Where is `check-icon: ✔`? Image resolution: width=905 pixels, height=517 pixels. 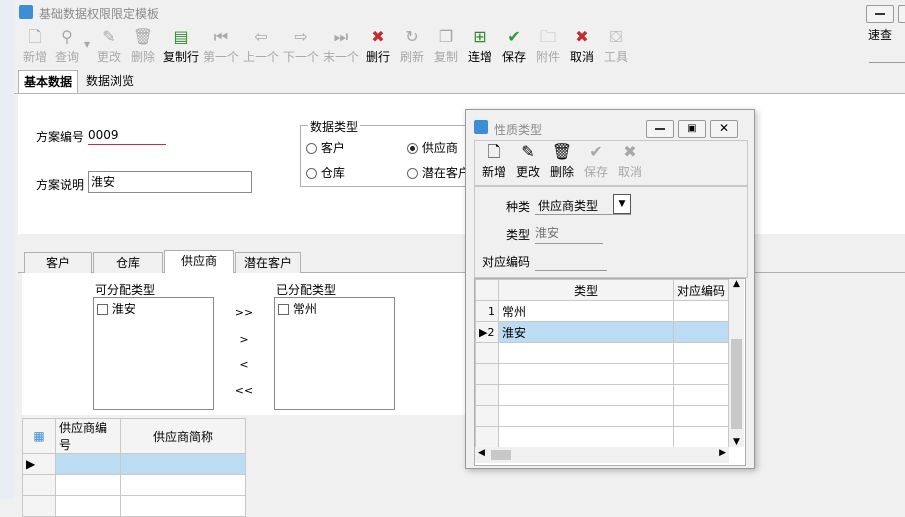 check-icon: ✔ is located at coordinates (596, 151).